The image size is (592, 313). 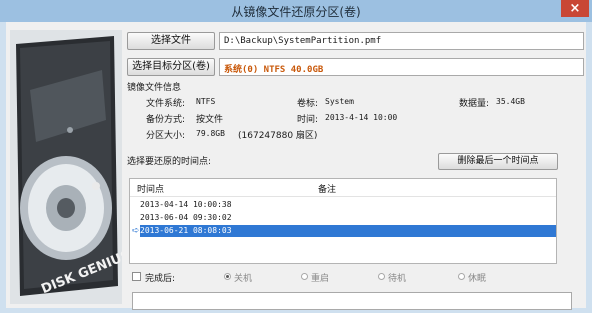 I want to click on delete-last-timepoint-button: 删除最后一个时间点, so click(x=498, y=161).